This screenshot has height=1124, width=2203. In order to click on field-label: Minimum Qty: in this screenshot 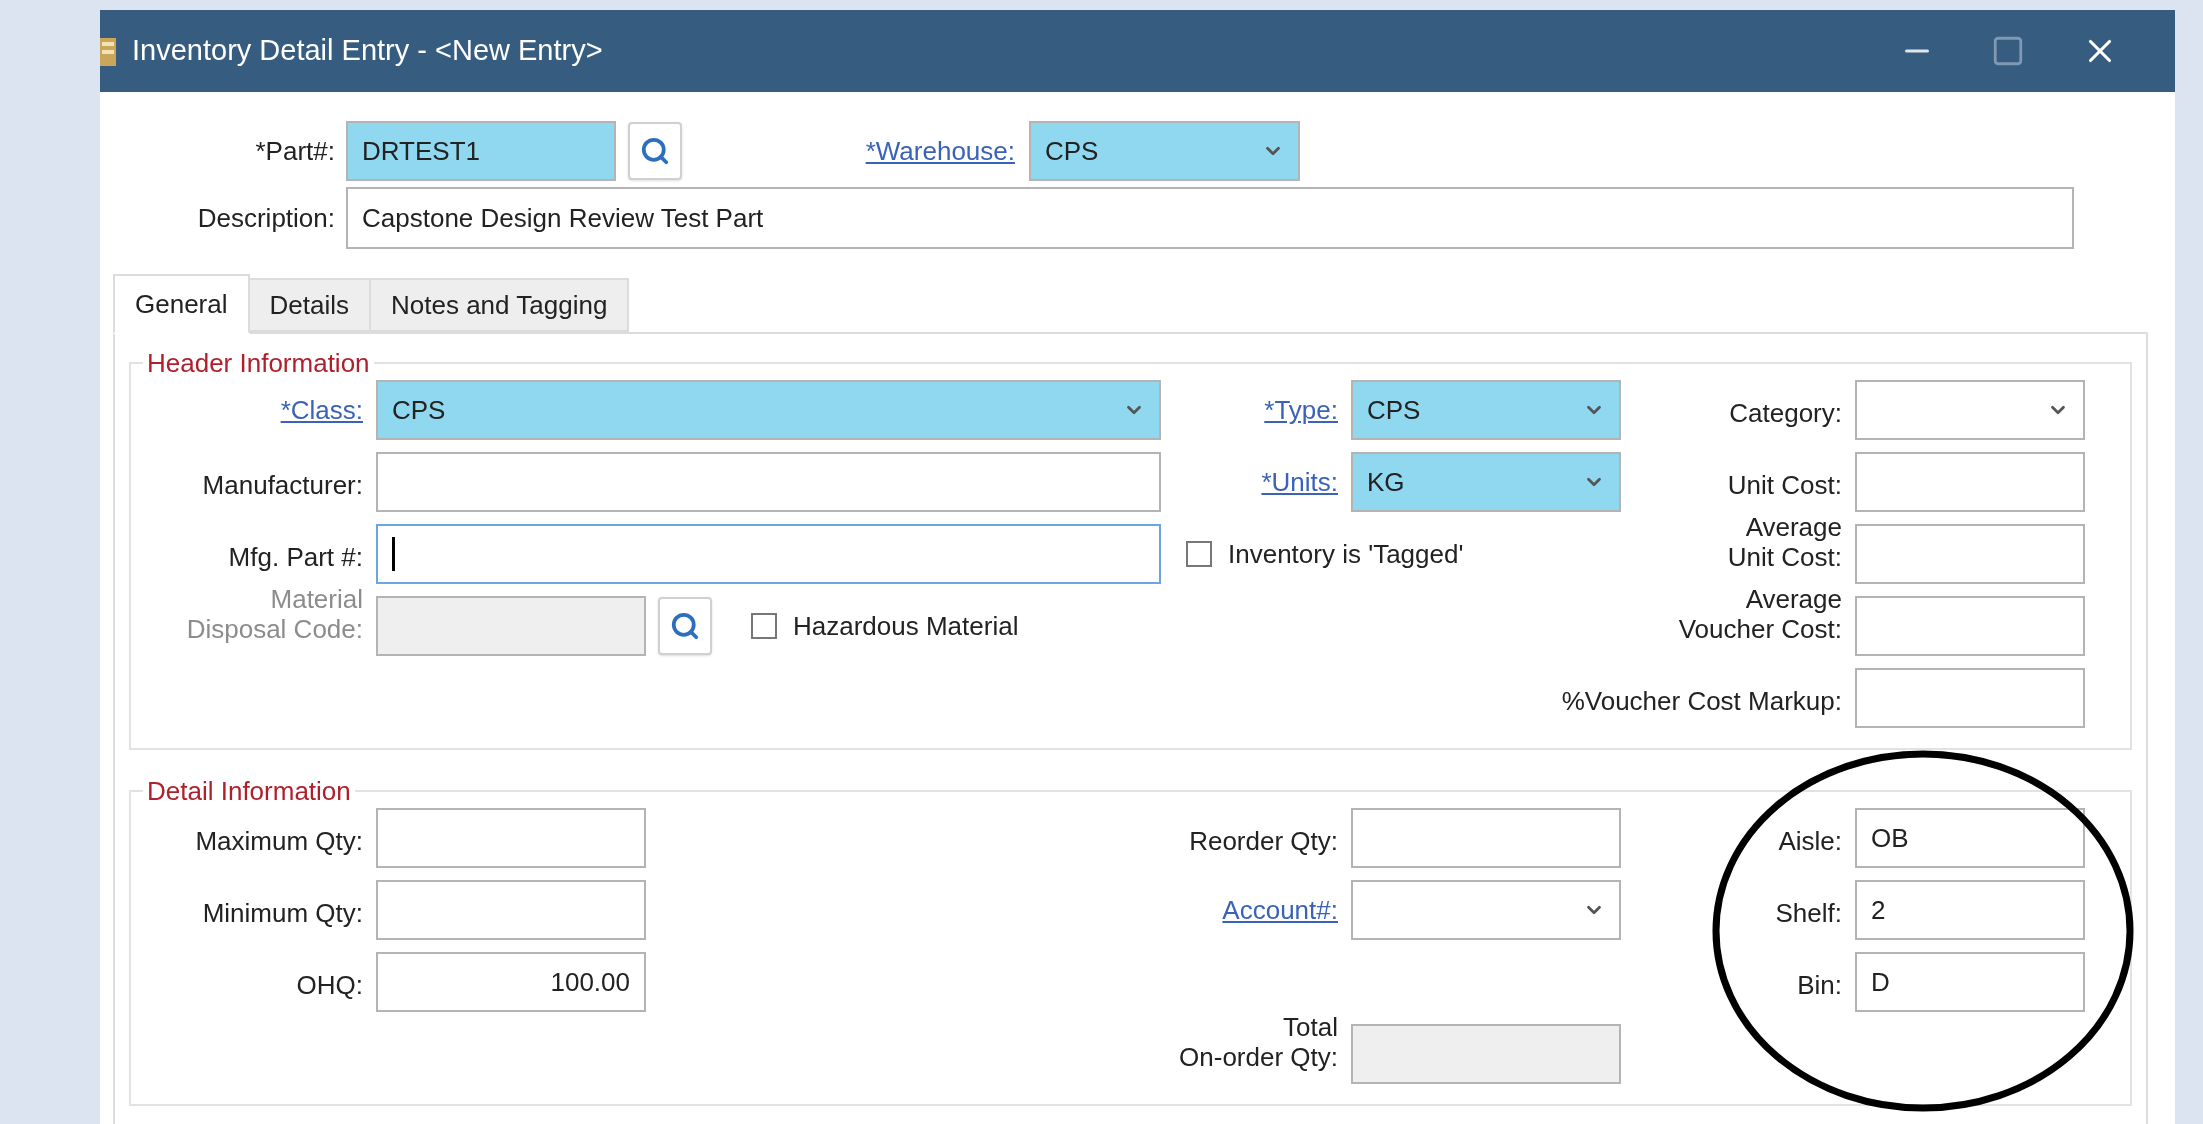, I will do `click(282, 913)`.